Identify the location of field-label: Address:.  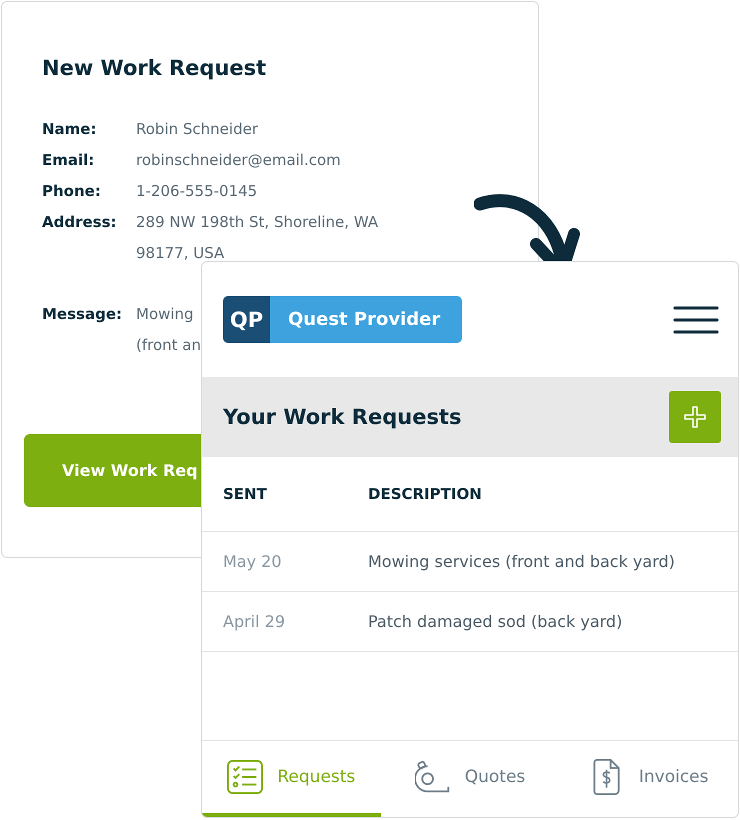
(80, 222).